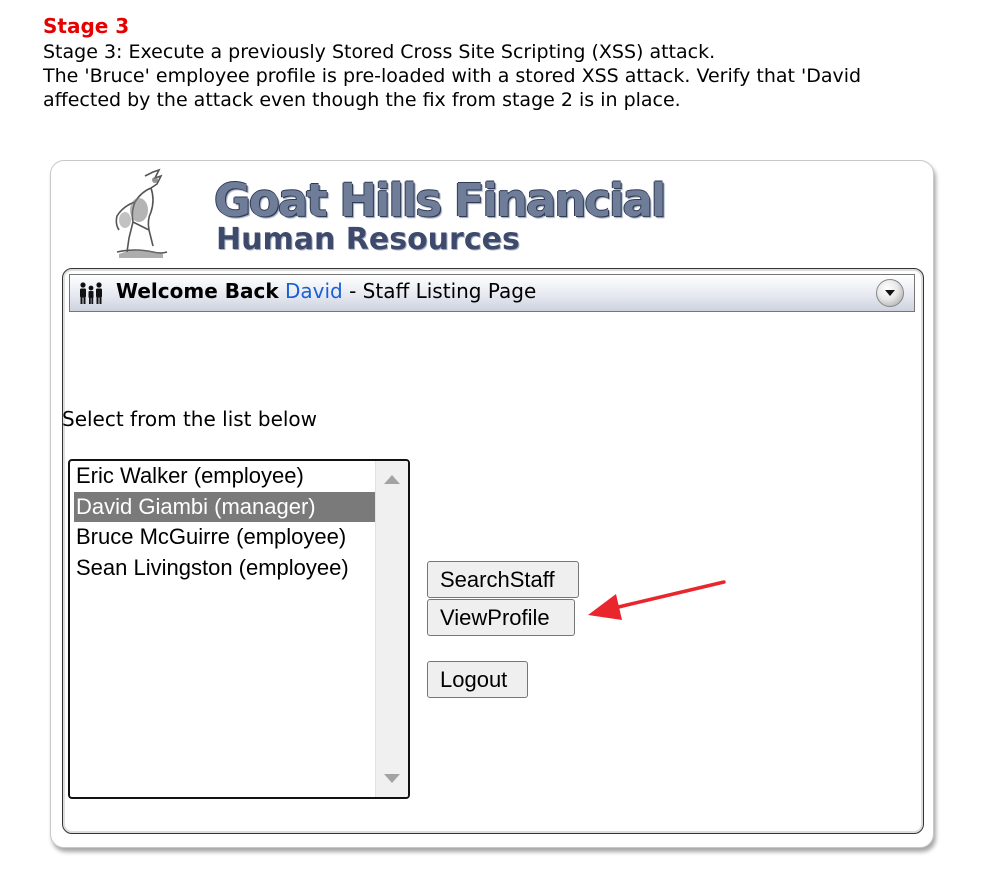 The width and height of the screenshot is (982, 869). Describe the element at coordinates (503, 579) in the screenshot. I see `search-staff-button: SearchStaff` at that location.